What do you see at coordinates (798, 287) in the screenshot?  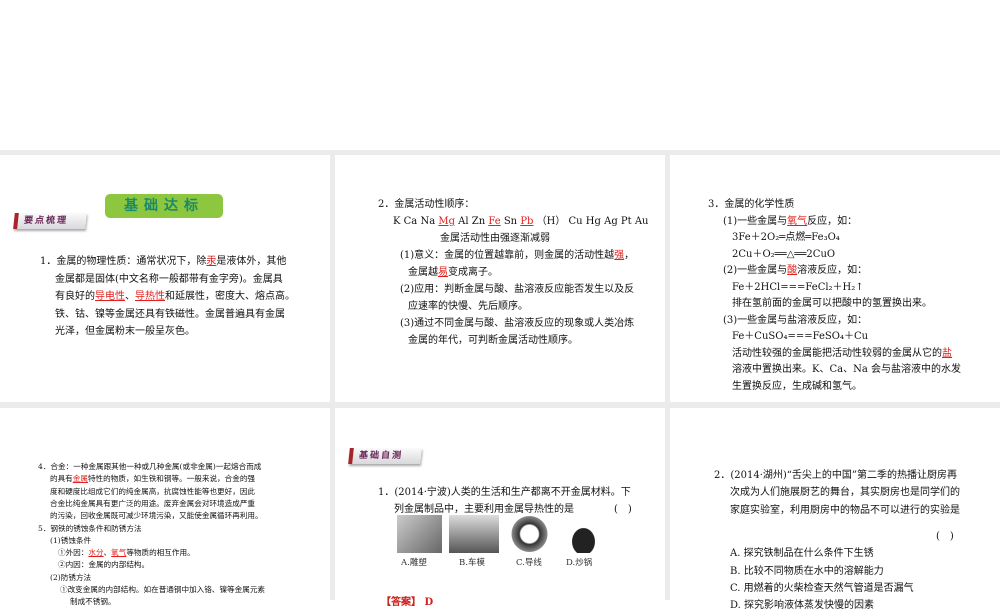 I see `text-segment: Fe＋2HCl===FeCl₂＋H₂↑` at bounding box center [798, 287].